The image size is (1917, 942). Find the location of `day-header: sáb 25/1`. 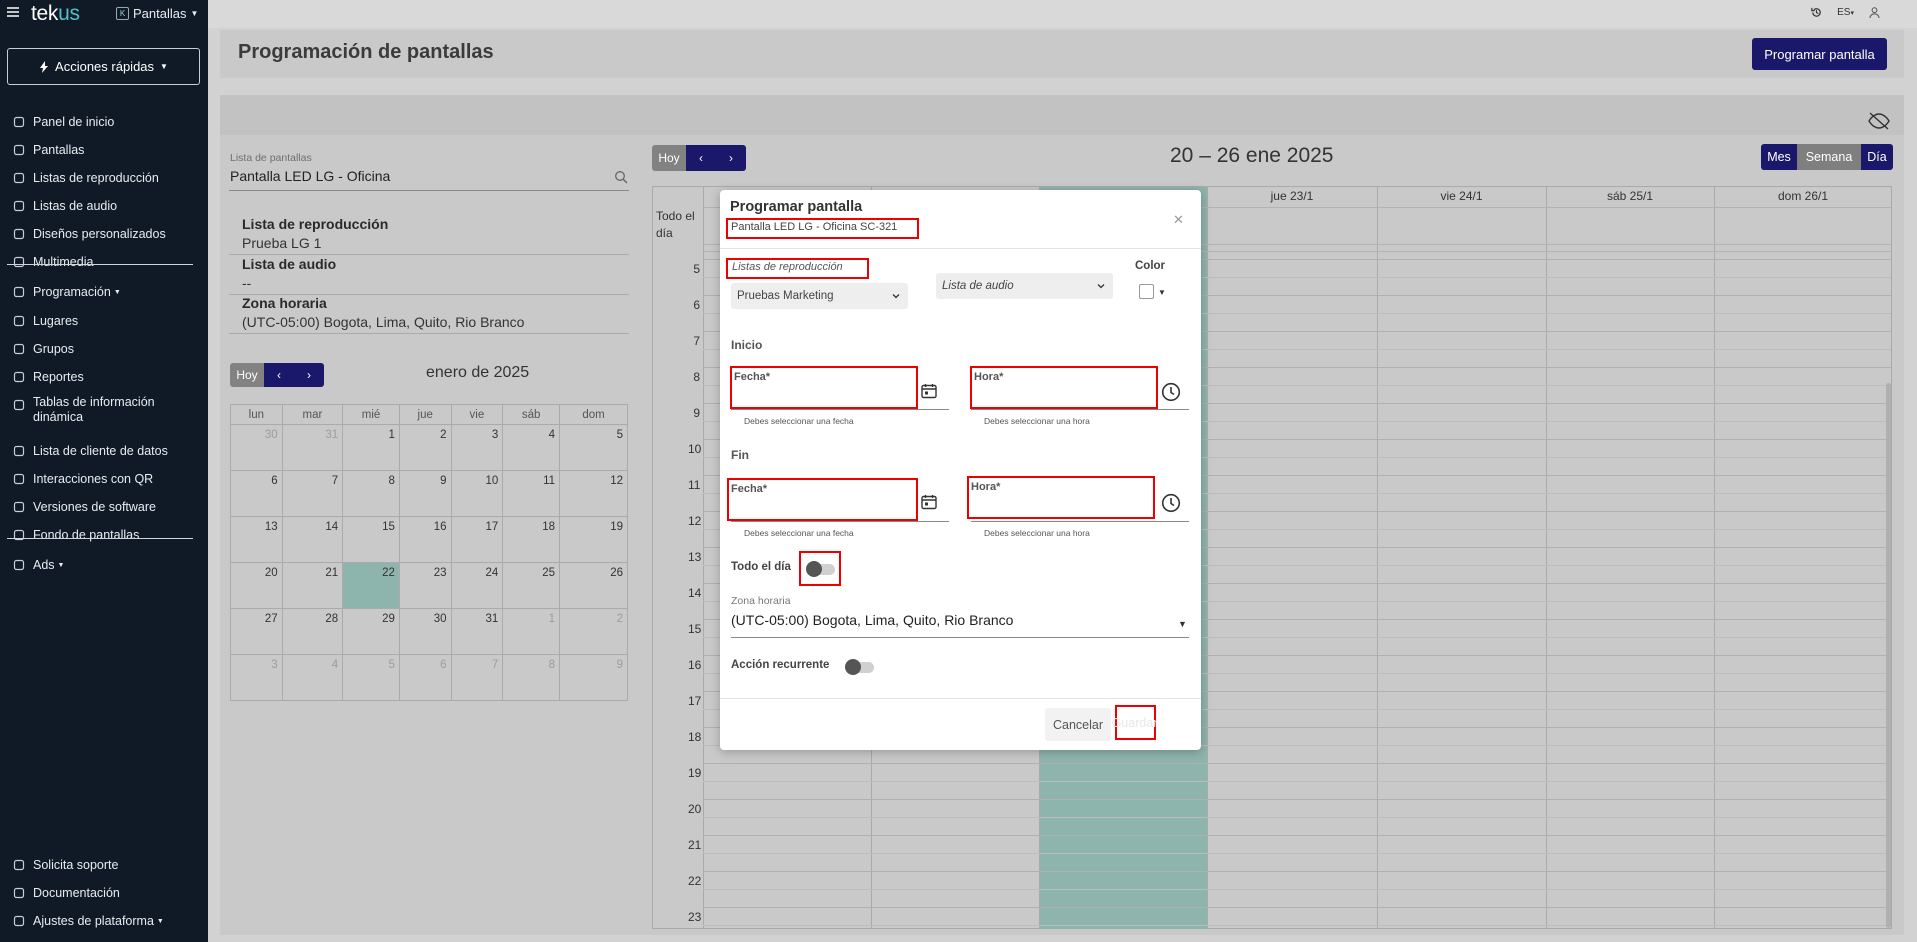

day-header: sáb 25/1 is located at coordinates (1630, 196).